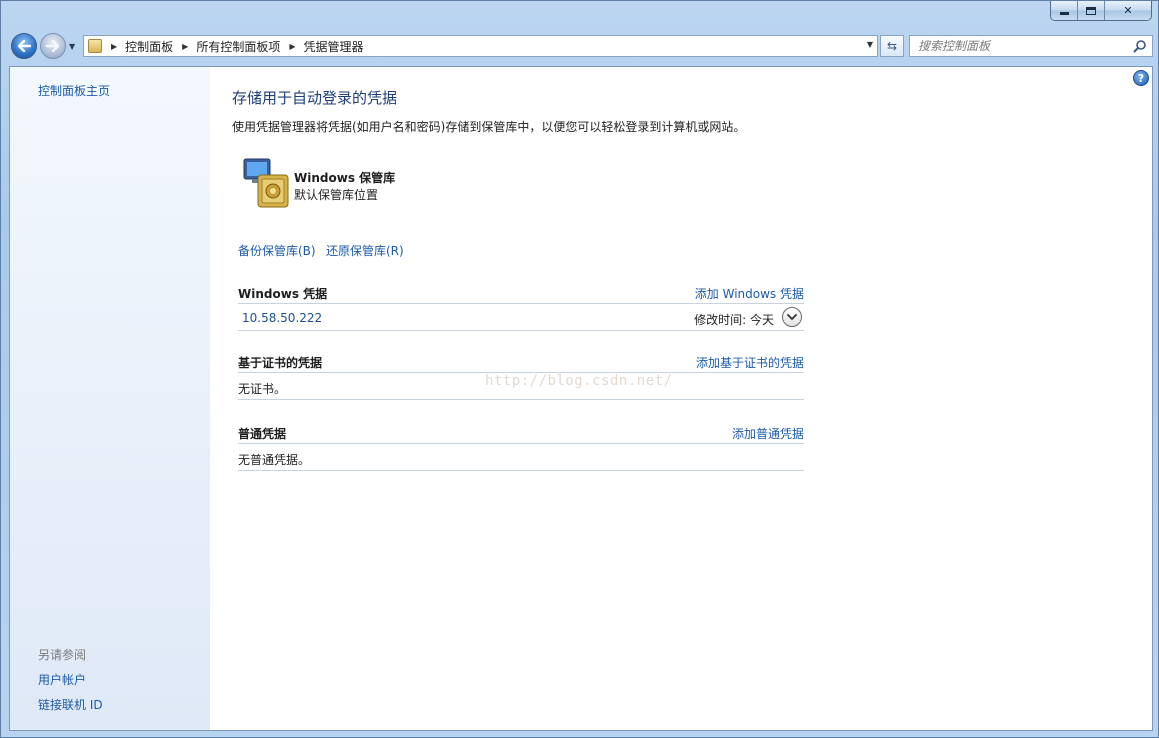 This screenshot has height=738, width=1159. What do you see at coordinates (334, 46) in the screenshot?
I see `breadcrumb-credential-manager: 凭据管理器` at bounding box center [334, 46].